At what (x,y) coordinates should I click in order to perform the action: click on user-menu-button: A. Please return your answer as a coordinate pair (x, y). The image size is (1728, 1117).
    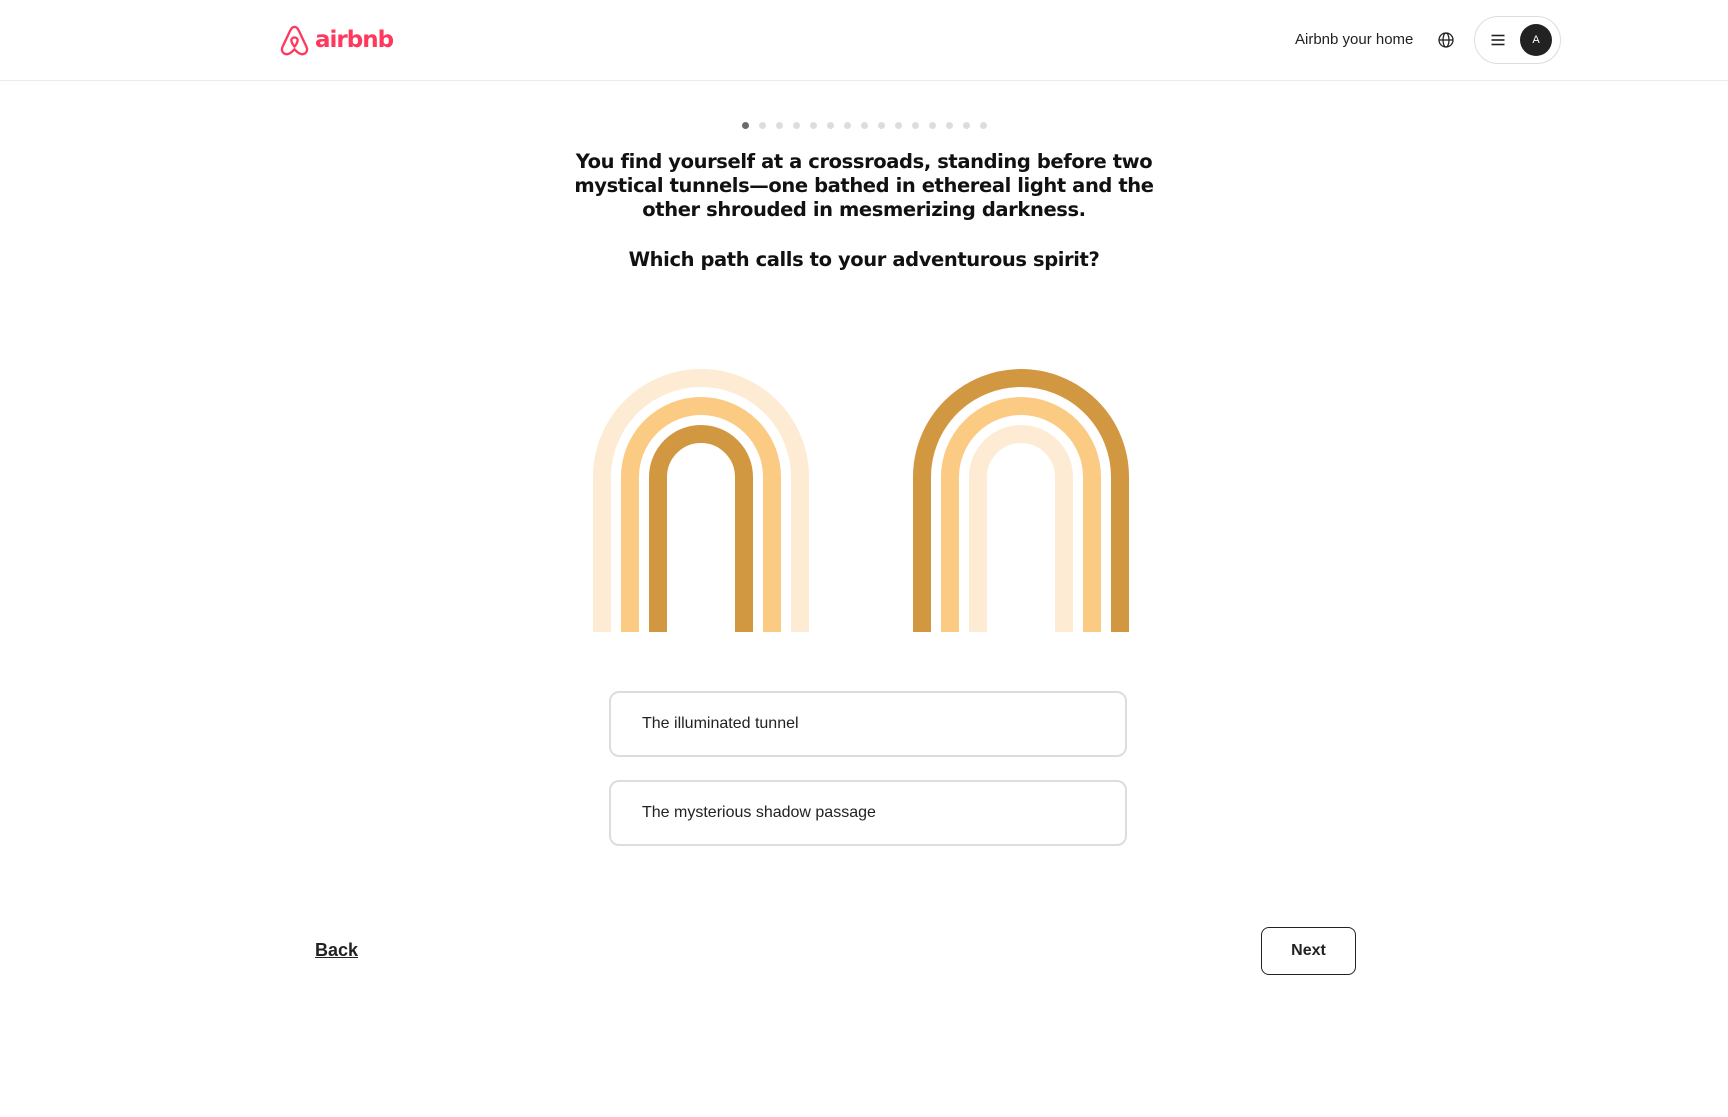
    Looking at the image, I should click on (1517, 40).